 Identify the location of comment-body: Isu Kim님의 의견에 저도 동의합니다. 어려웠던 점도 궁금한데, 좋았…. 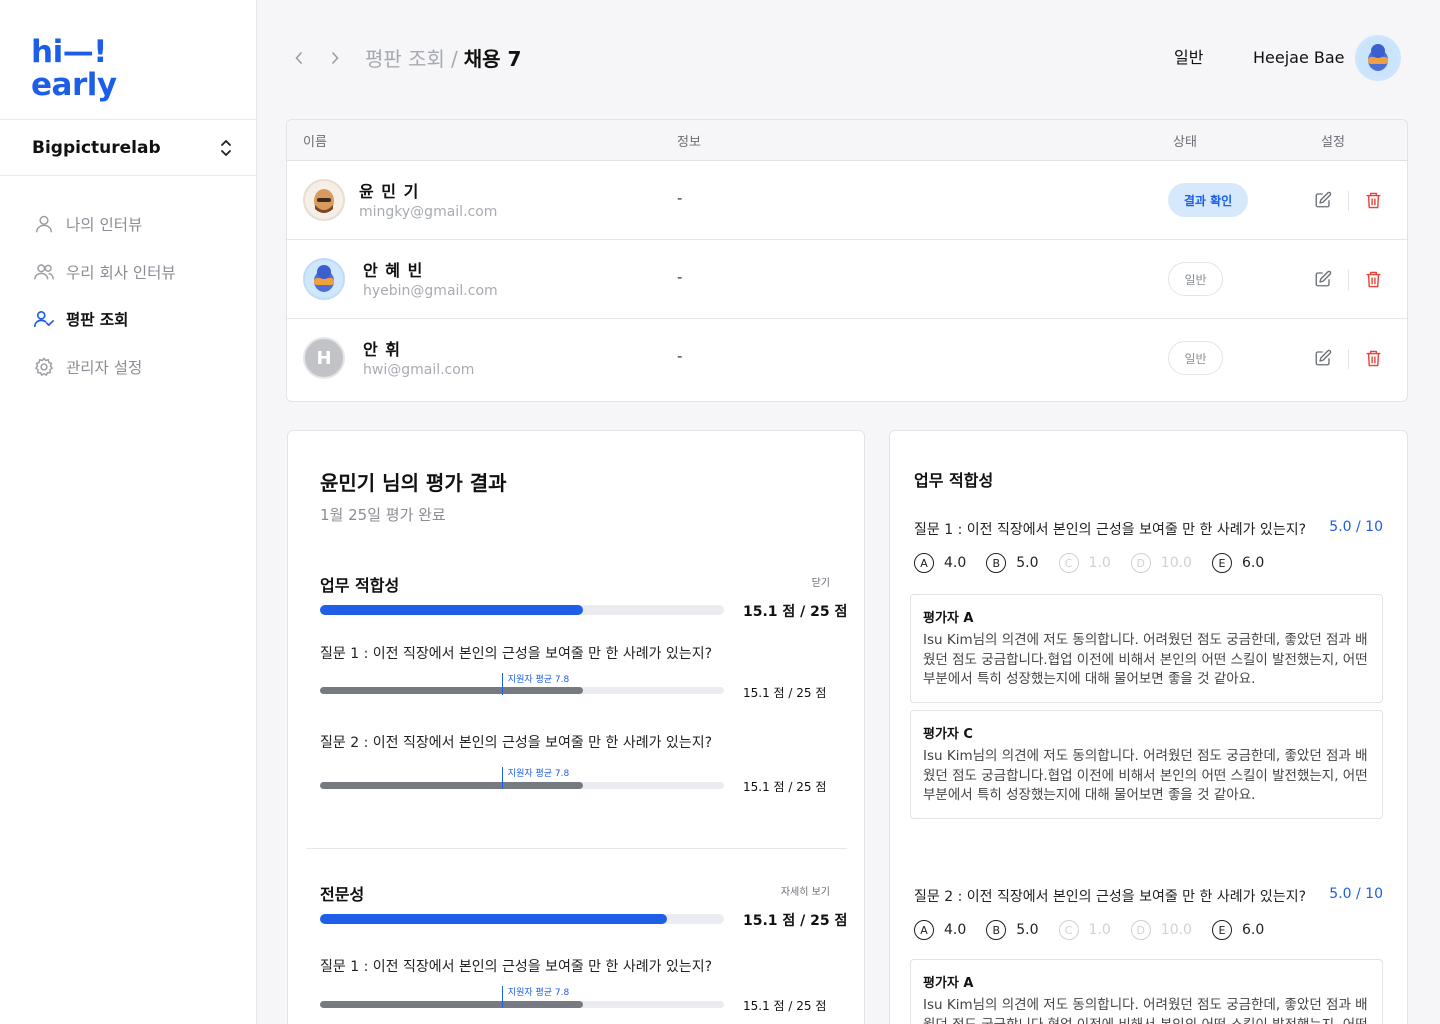
(1145, 775).